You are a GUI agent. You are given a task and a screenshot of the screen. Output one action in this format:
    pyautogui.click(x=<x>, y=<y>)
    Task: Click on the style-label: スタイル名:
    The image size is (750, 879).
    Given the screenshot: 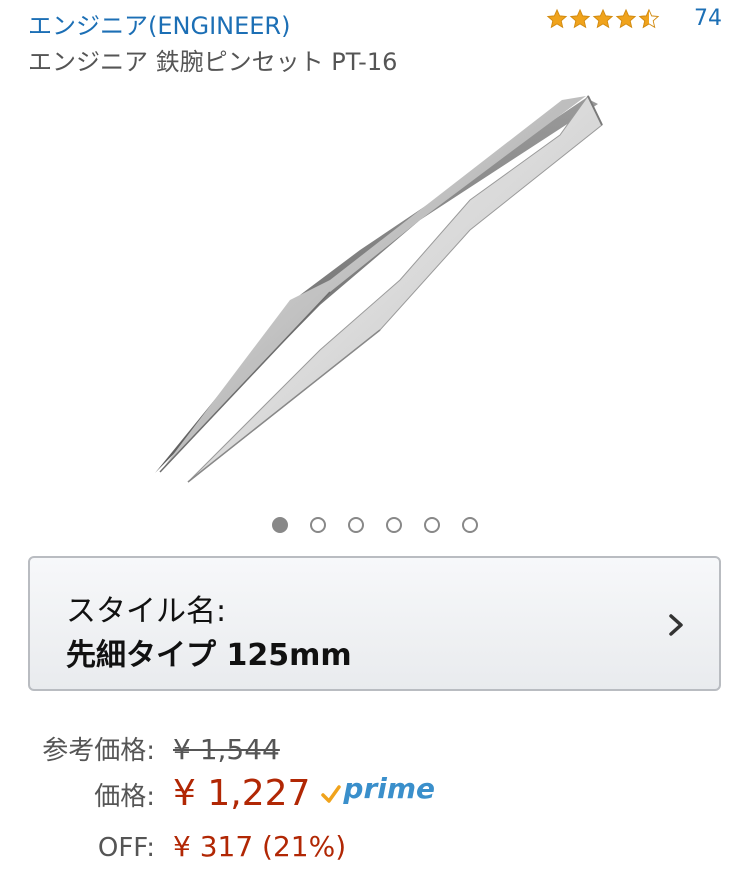 What is the action you would take?
    pyautogui.click(x=146, y=611)
    